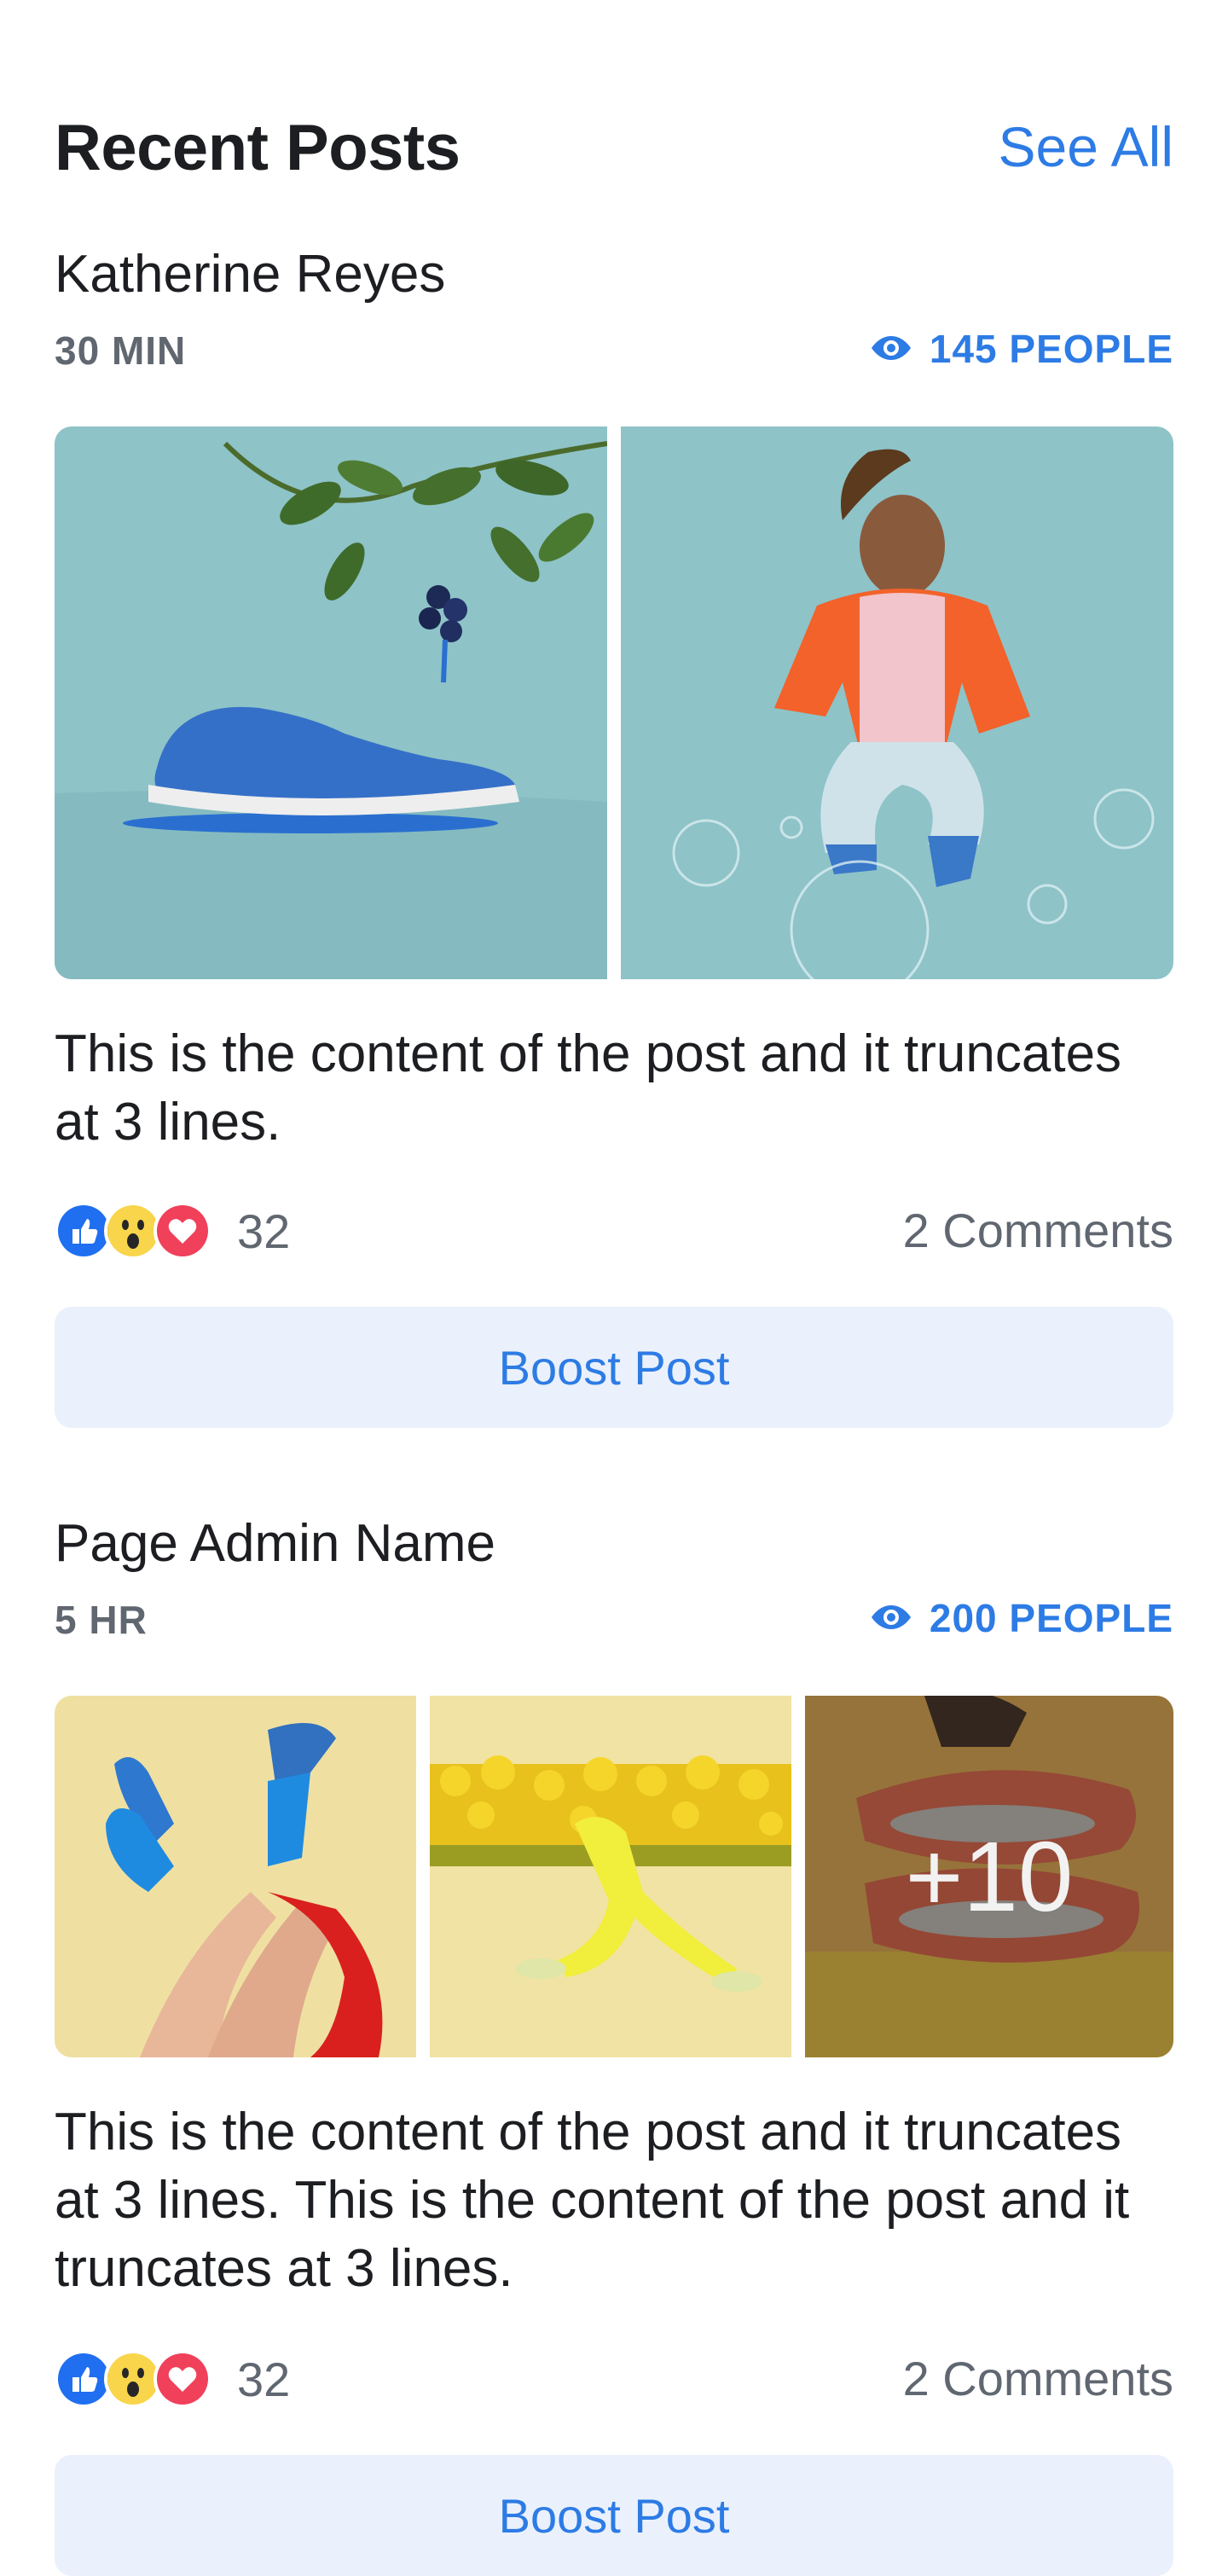 The image size is (1228, 2576). What do you see at coordinates (331, 702) in the screenshot?
I see `post-photo-shoe` at bounding box center [331, 702].